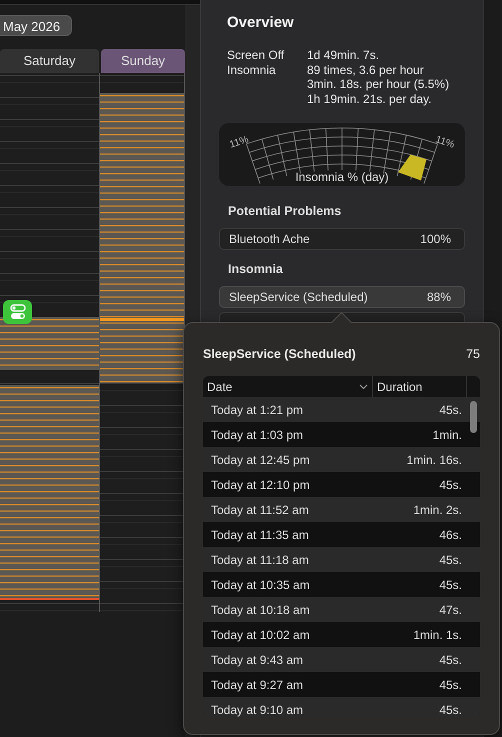 This screenshot has height=737, width=502. Describe the element at coordinates (17, 312) in the screenshot. I see `toggle-icon` at that location.